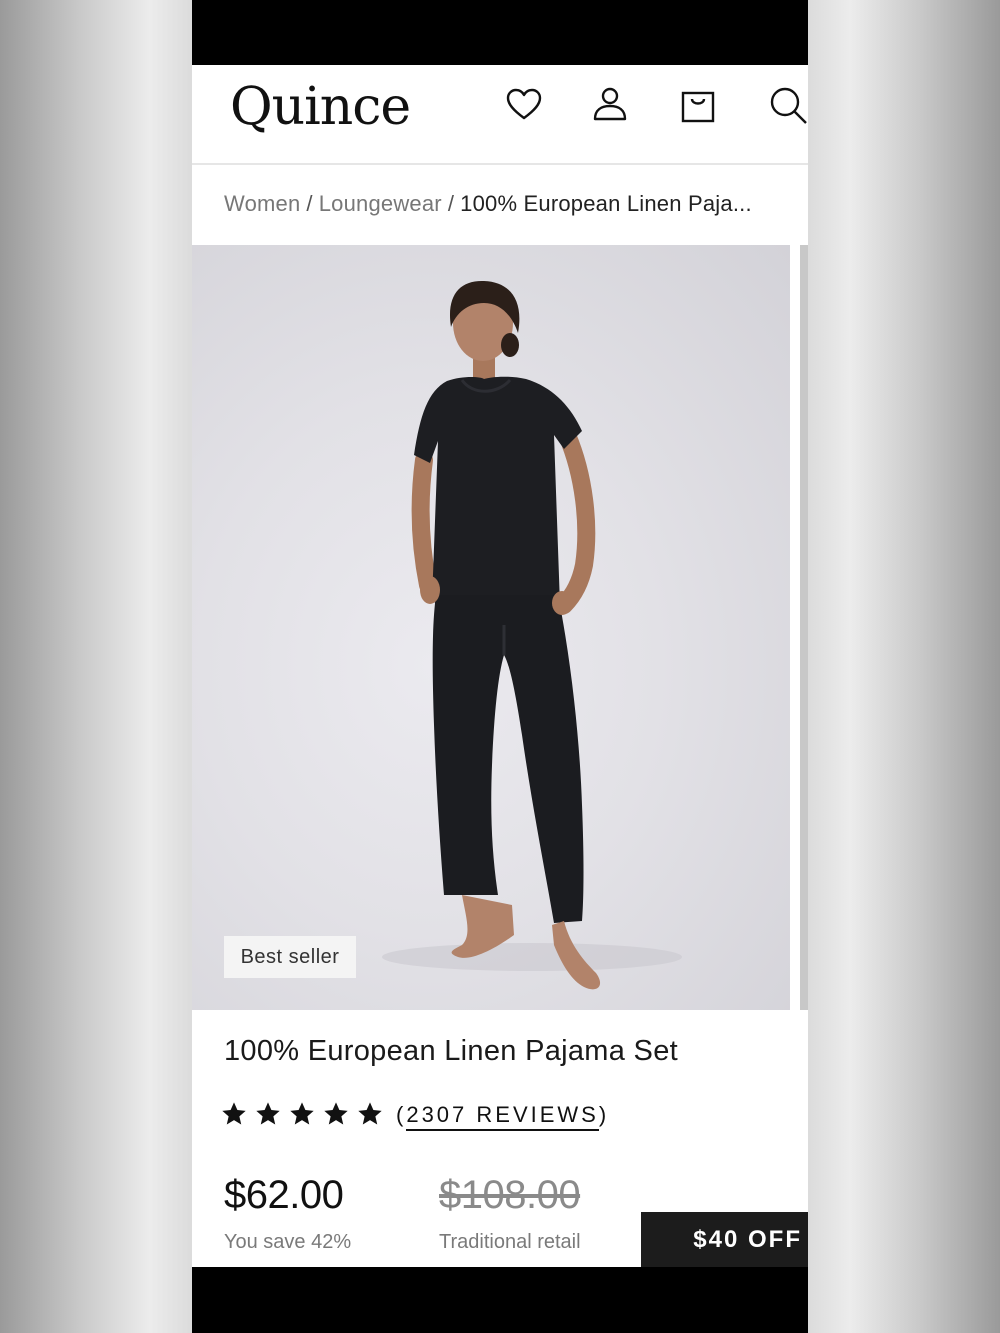  I want to click on best-seller-badge: Best seller, so click(290, 957).